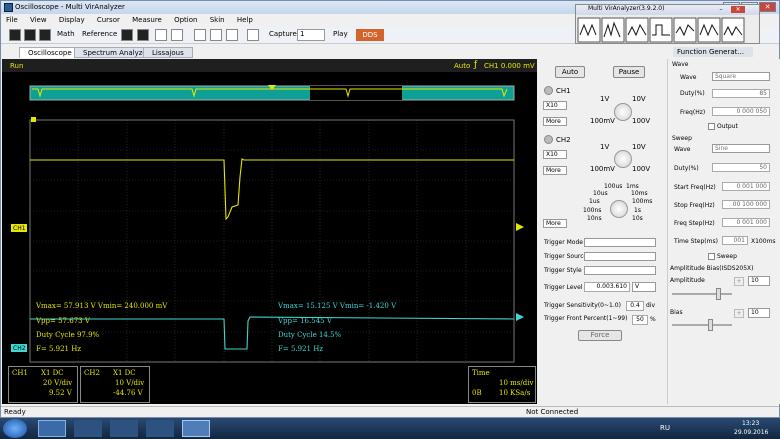 The width and height of the screenshot is (780, 439). What do you see at coordinates (759, 281) in the screenshot?
I see `fg-amp-select: 10` at bounding box center [759, 281].